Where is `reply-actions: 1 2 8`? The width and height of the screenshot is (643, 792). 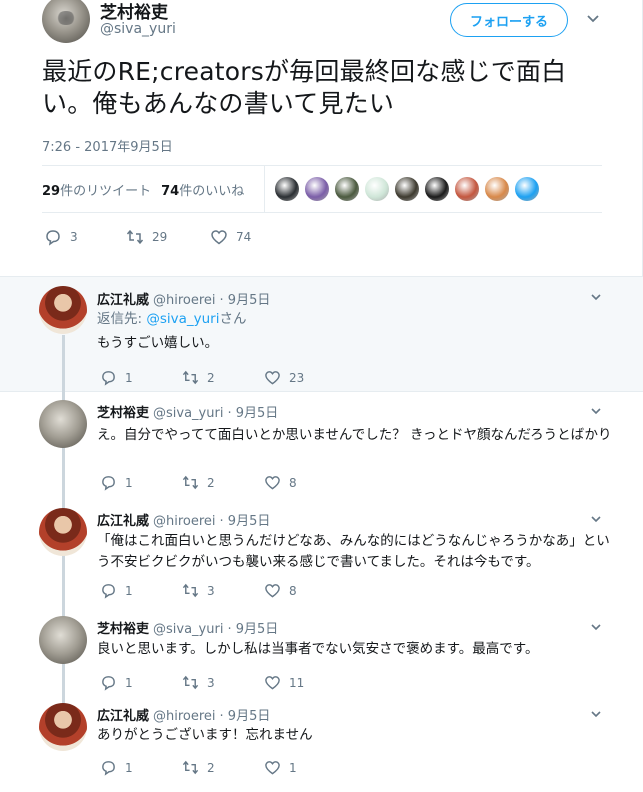 reply-actions: 1 2 8 is located at coordinates (223, 482).